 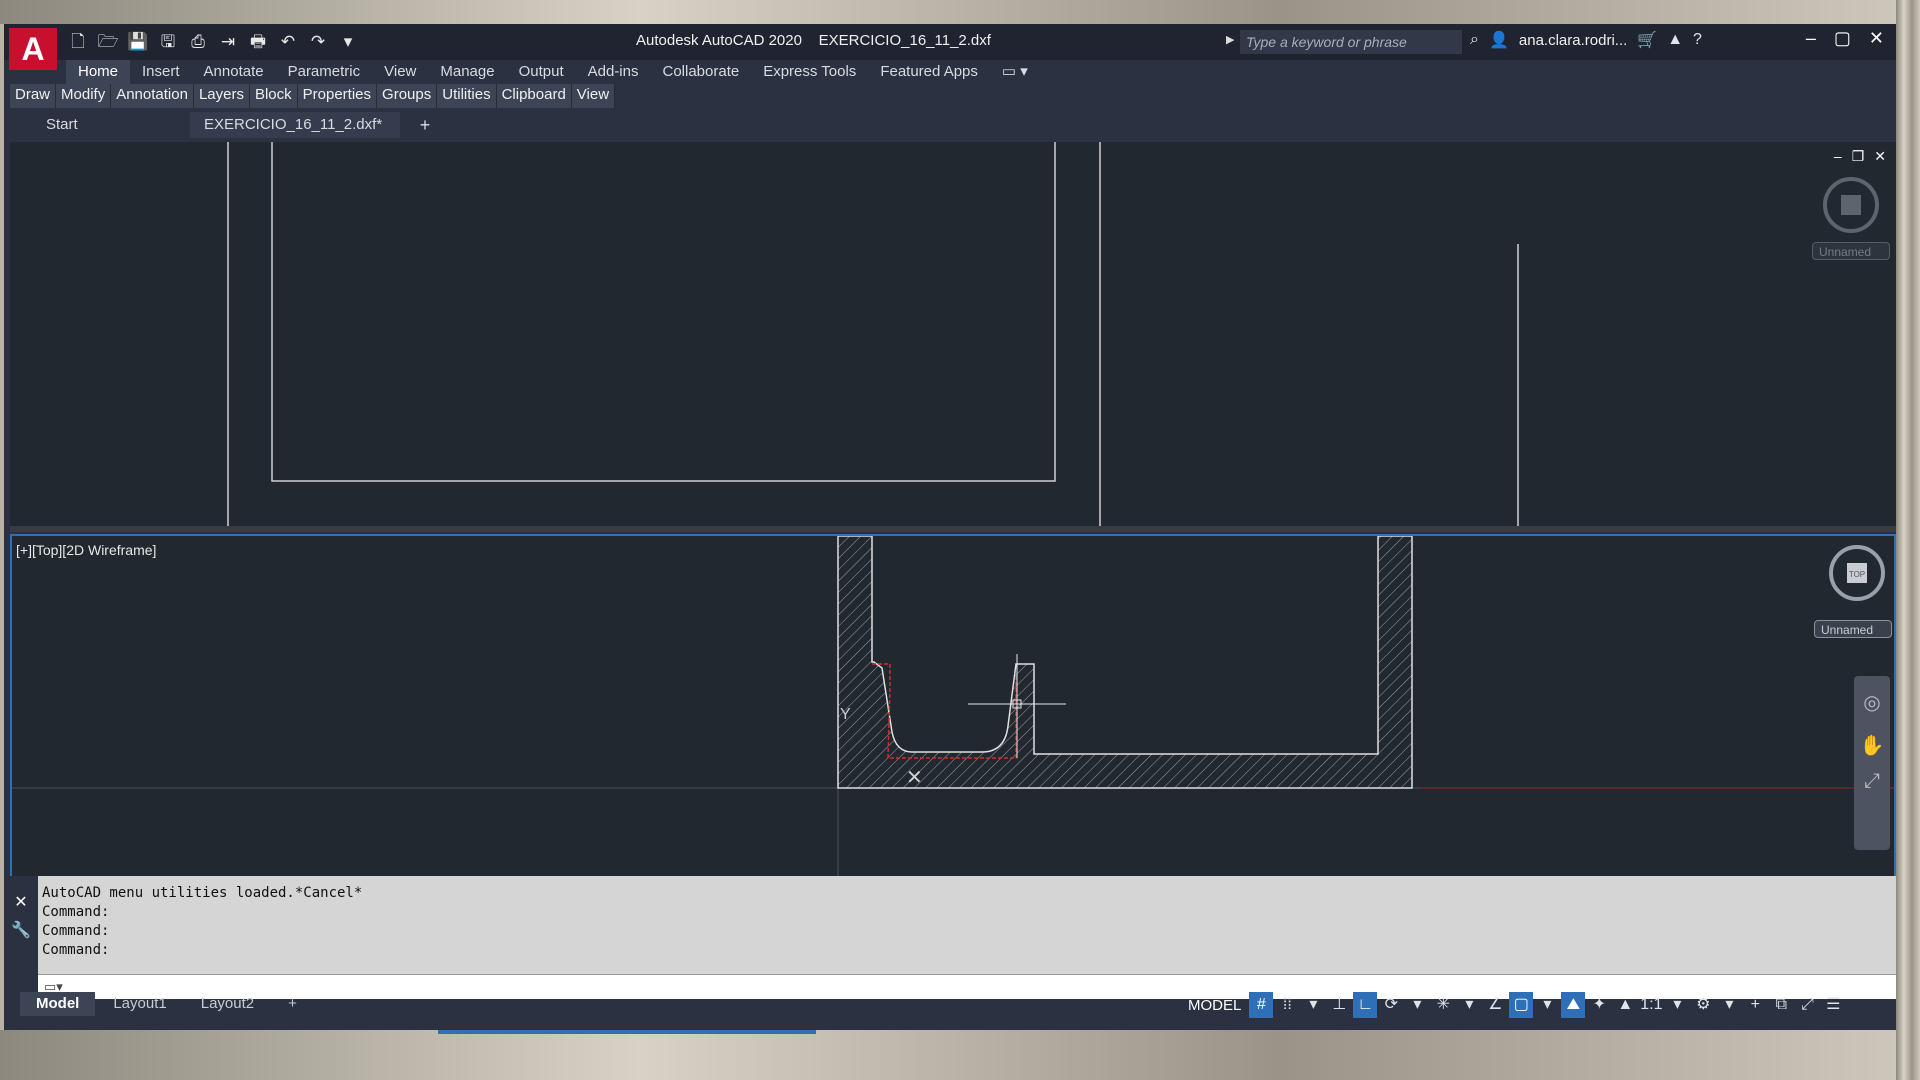 I want to click on close-command-icon: ✕, so click(x=21, y=902).